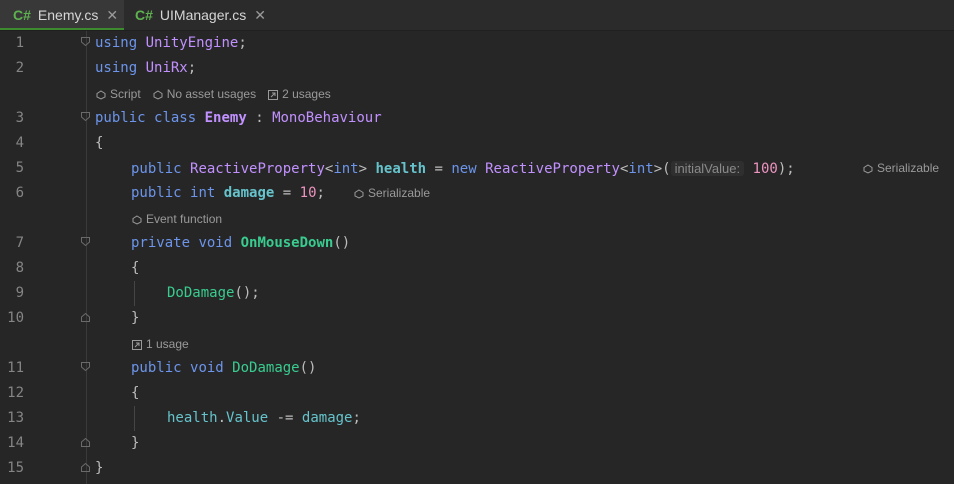  What do you see at coordinates (299, 94) in the screenshot?
I see `usages-hint: 2 usages` at bounding box center [299, 94].